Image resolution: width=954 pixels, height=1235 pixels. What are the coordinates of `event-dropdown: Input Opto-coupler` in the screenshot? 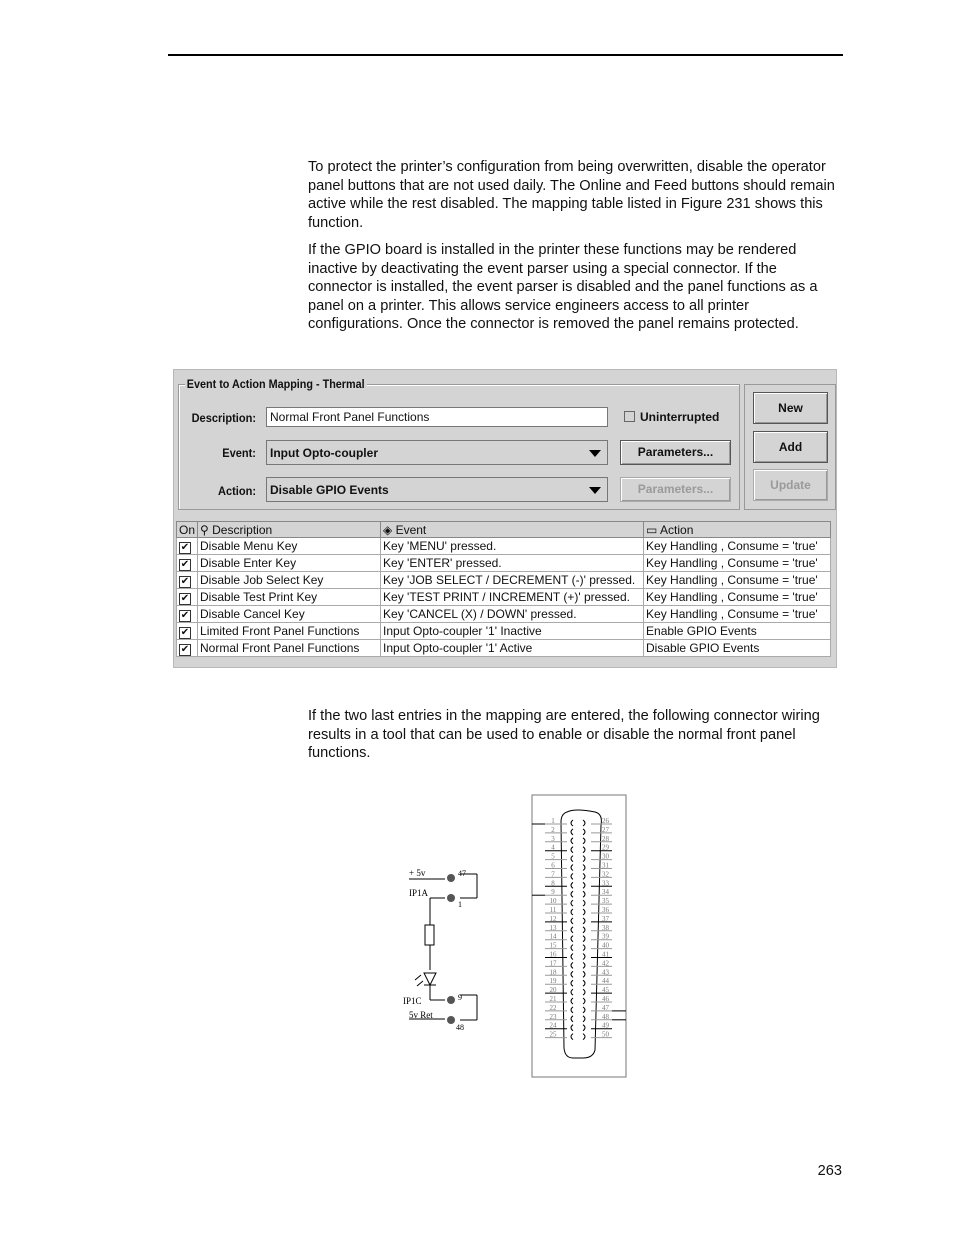 It's located at (437, 452).